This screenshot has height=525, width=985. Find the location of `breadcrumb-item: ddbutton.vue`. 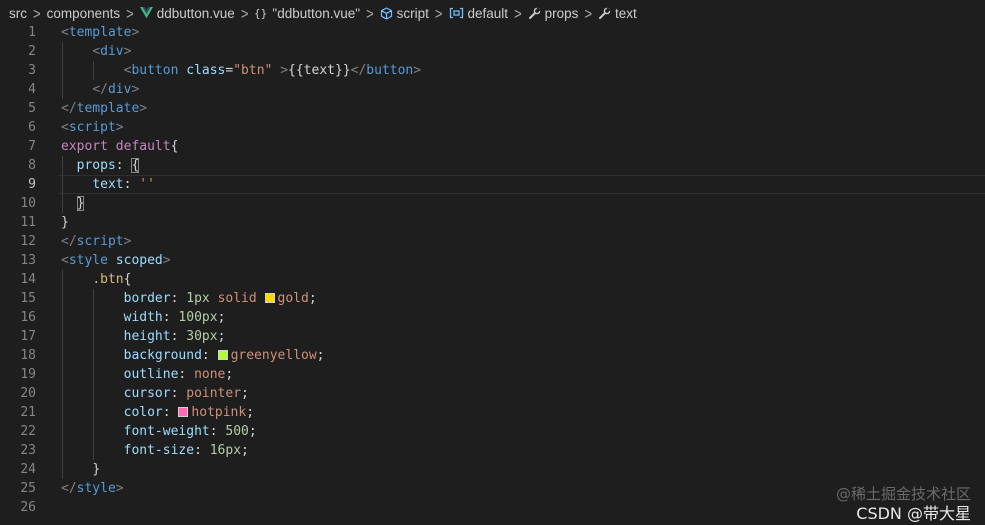

breadcrumb-item: ddbutton.vue is located at coordinates (187, 13).